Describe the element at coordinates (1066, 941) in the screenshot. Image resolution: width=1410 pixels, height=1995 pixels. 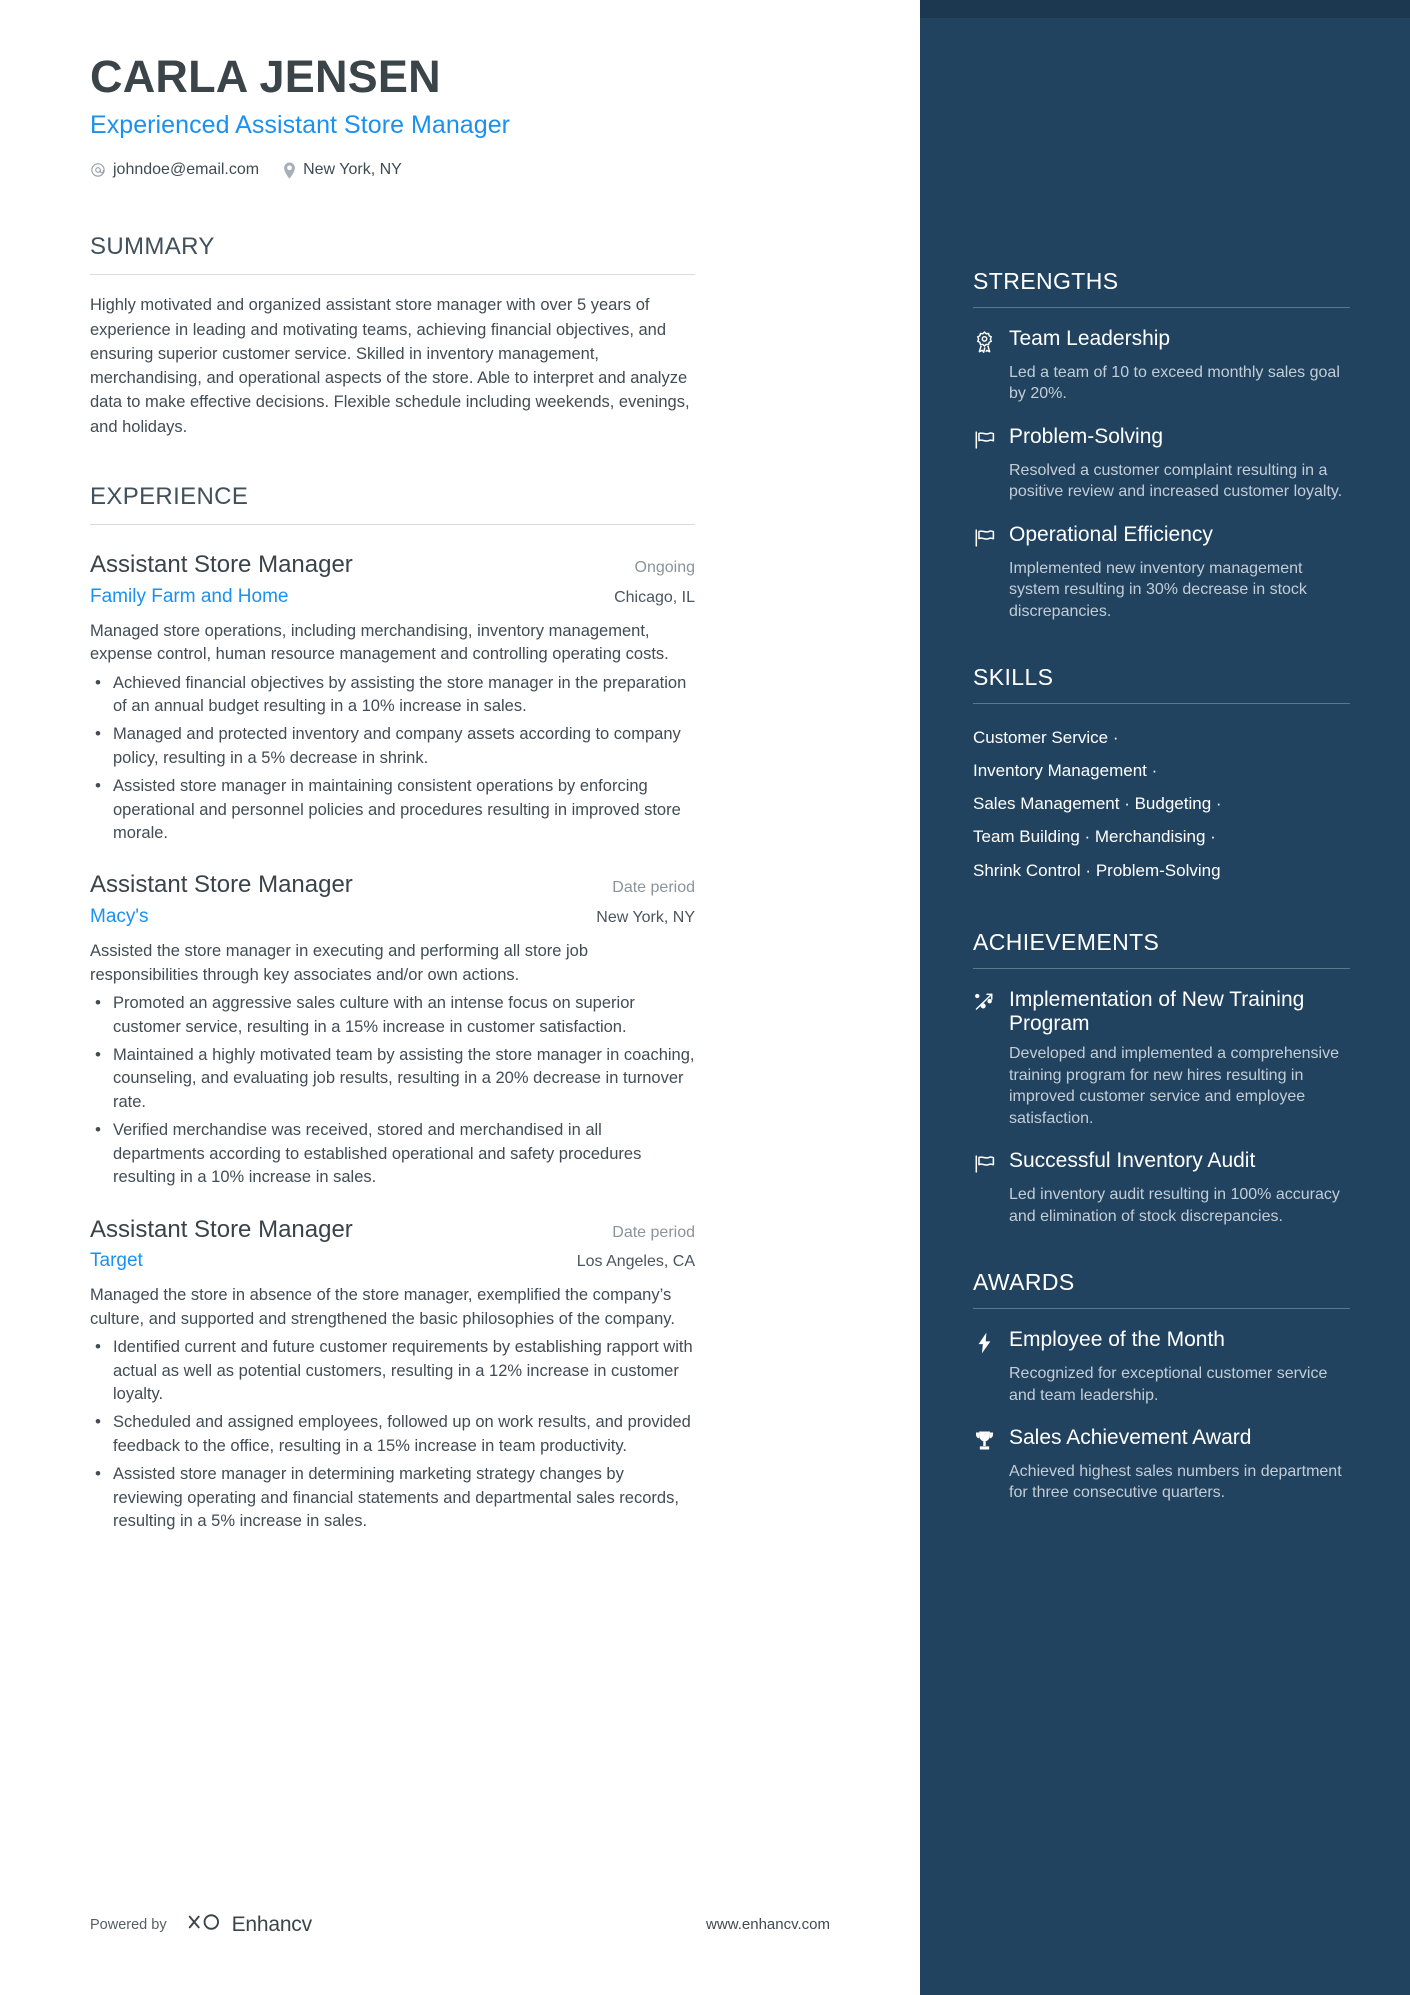
I see `achievements-heading: ACHIEVEMENTS` at that location.